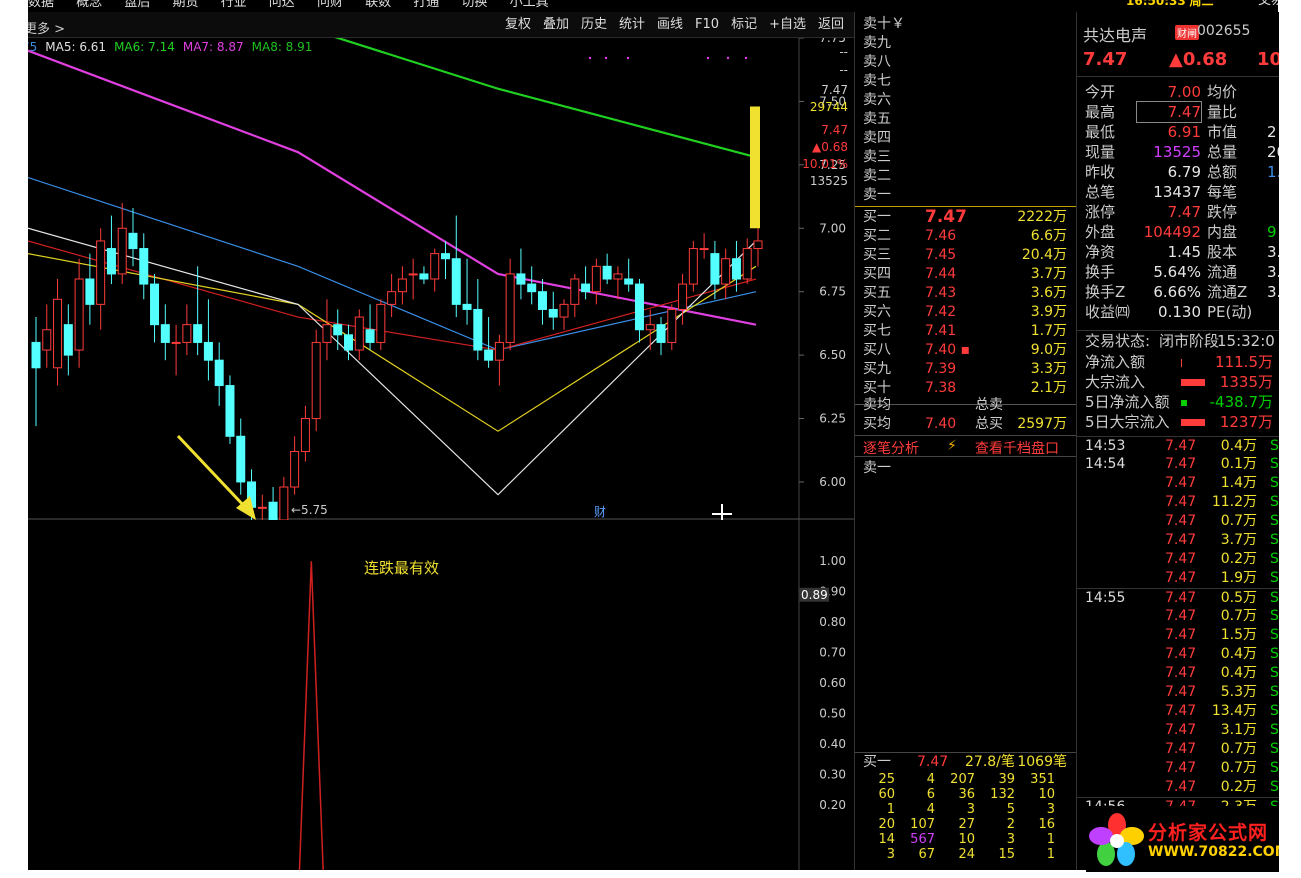 The image size is (1301, 878). I want to click on menu-wenda: 问达, so click(282, 4).